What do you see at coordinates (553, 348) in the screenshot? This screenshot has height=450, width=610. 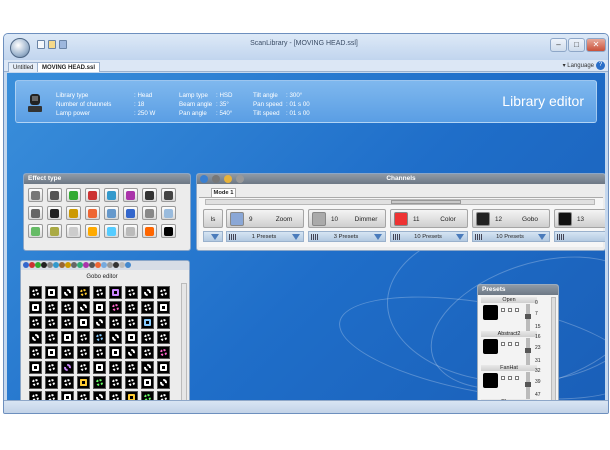 I see `presets-scrollbar` at bounding box center [553, 348].